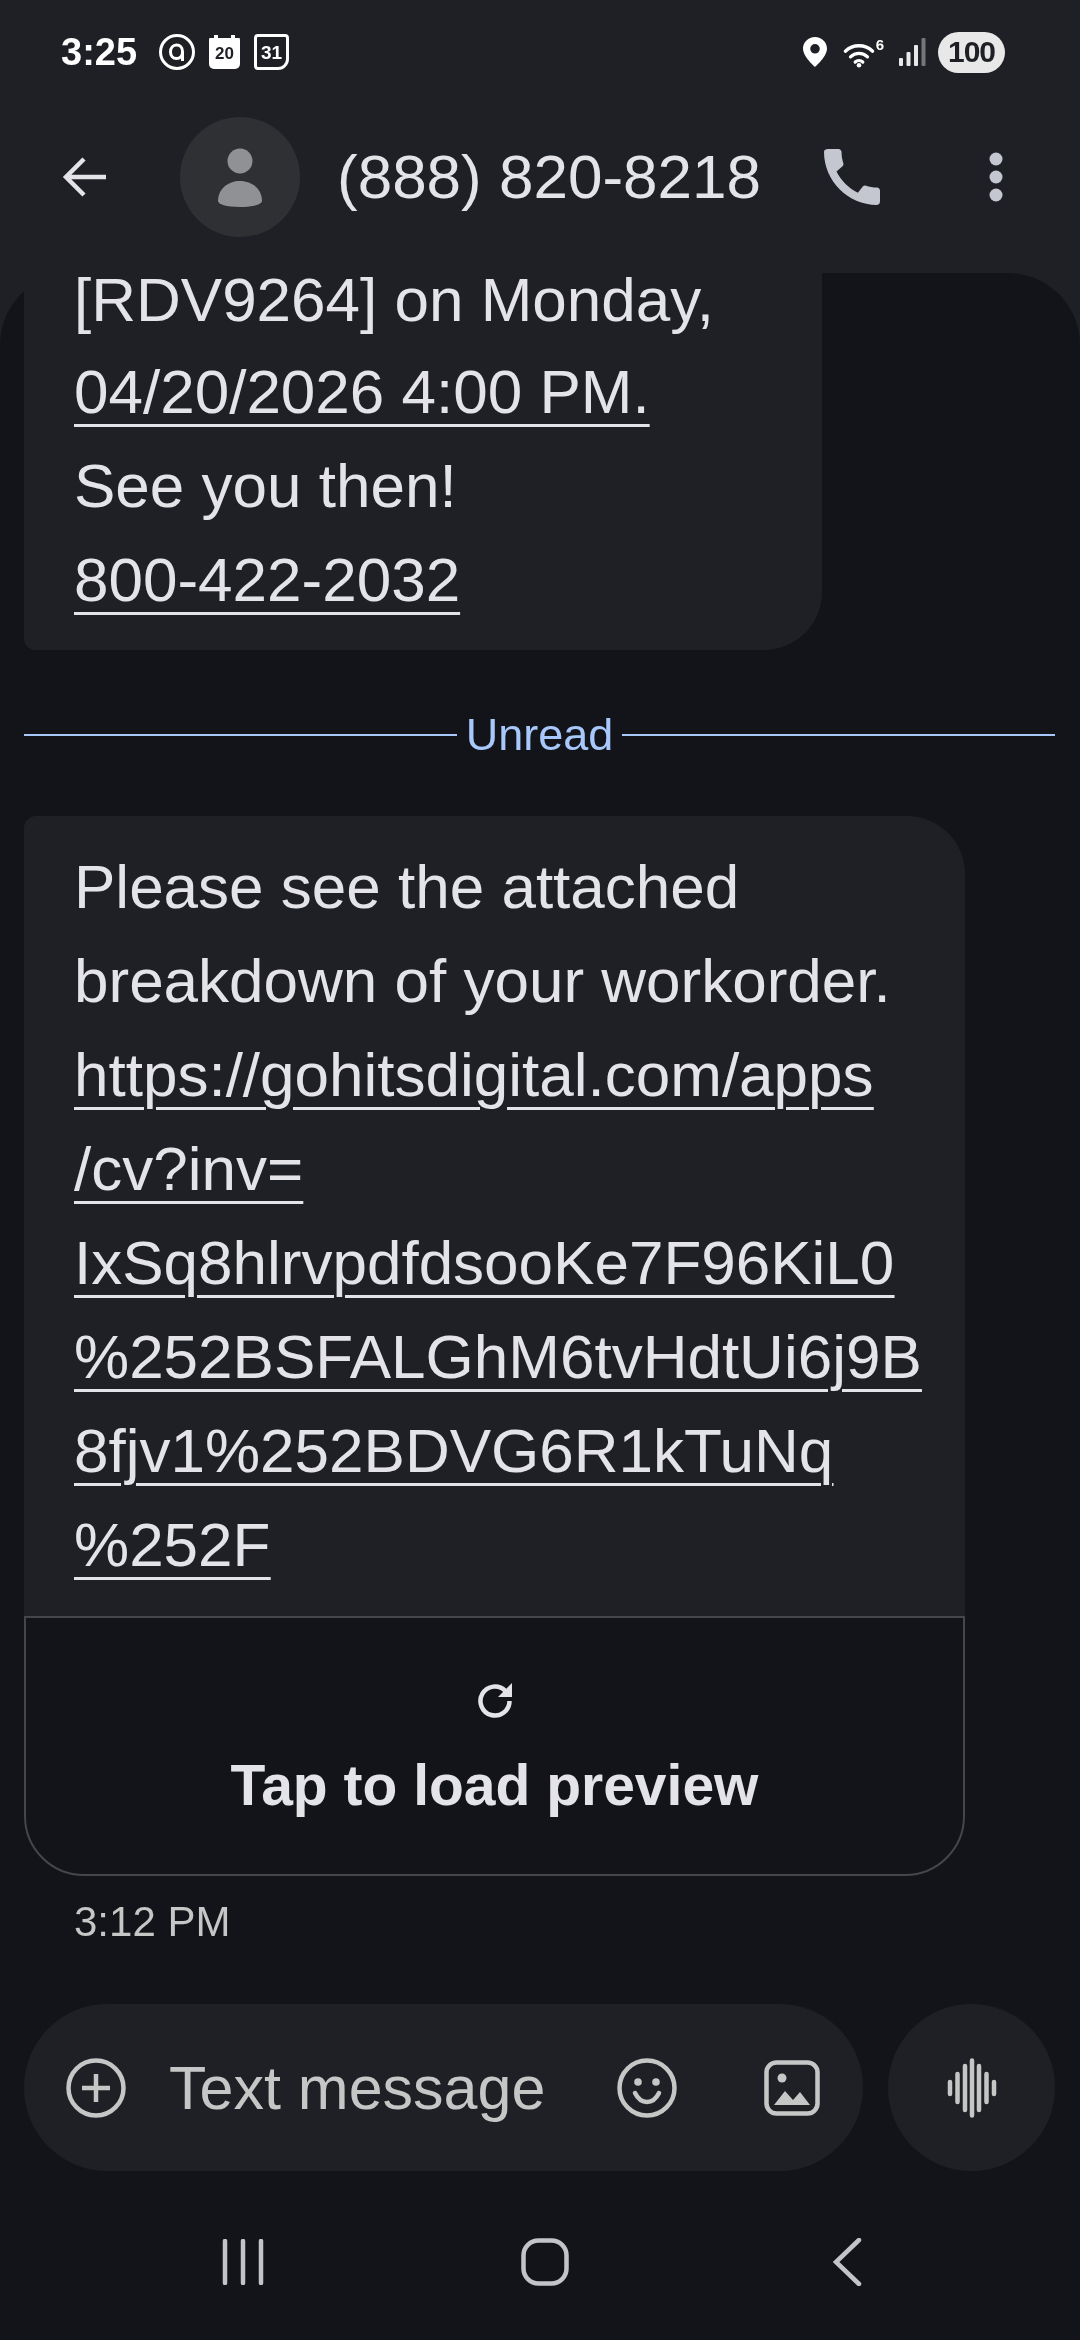  What do you see at coordinates (152, 1922) in the screenshot?
I see `message-time: 3:12 PM` at bounding box center [152, 1922].